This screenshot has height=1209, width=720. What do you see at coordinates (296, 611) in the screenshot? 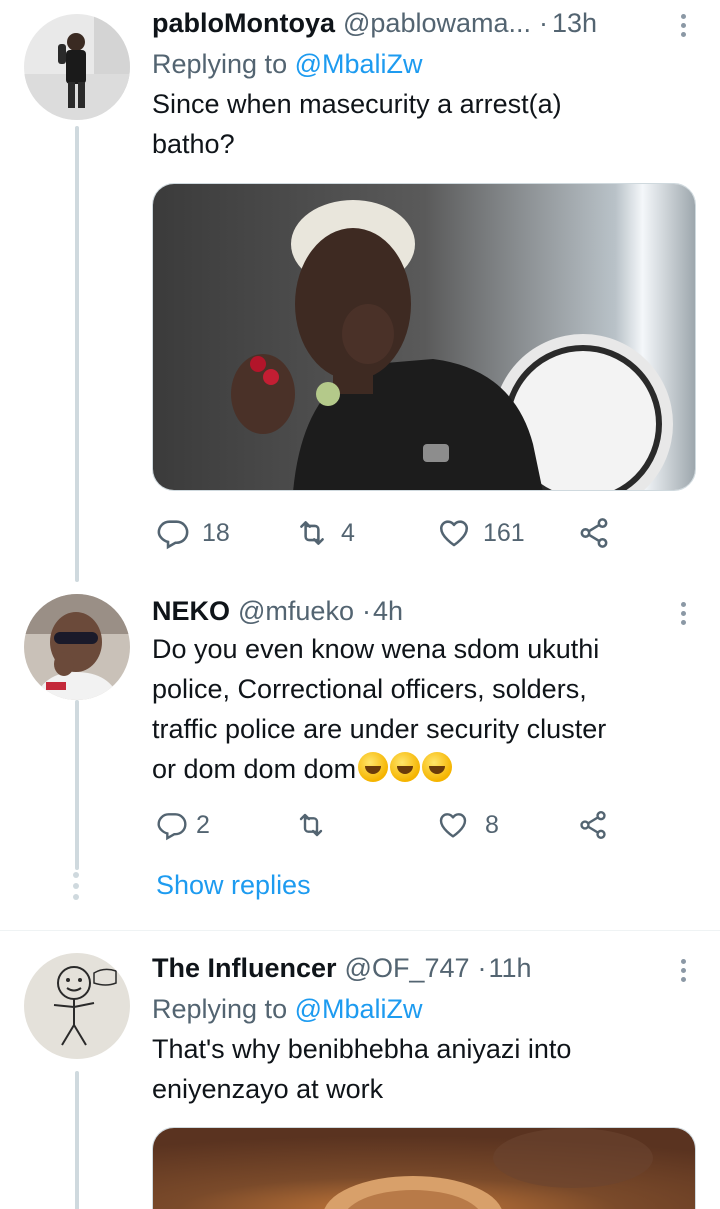
I see `user-handle: @mfueko` at bounding box center [296, 611].